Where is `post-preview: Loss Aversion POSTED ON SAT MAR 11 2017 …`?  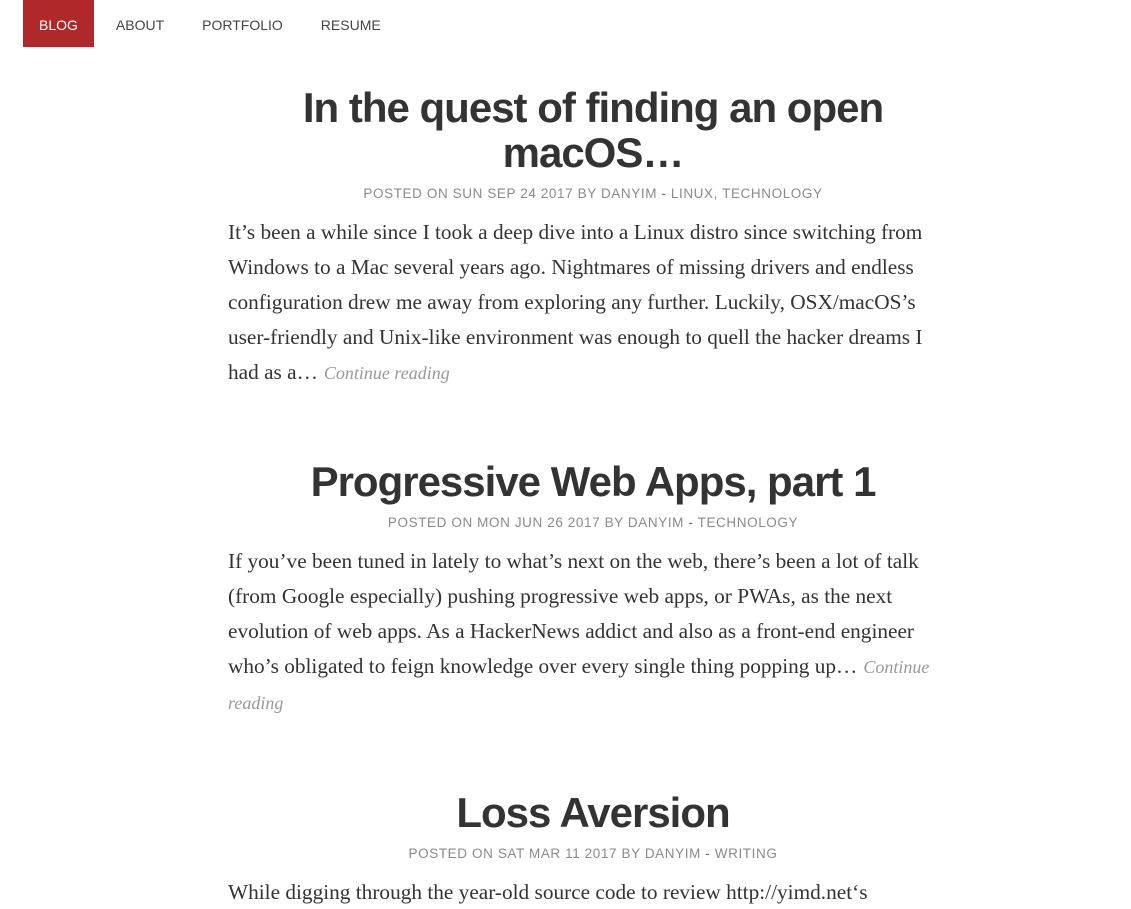 post-preview: Loss Aversion POSTED ON SAT MAR 11 2017 … is located at coordinates (593, 849).